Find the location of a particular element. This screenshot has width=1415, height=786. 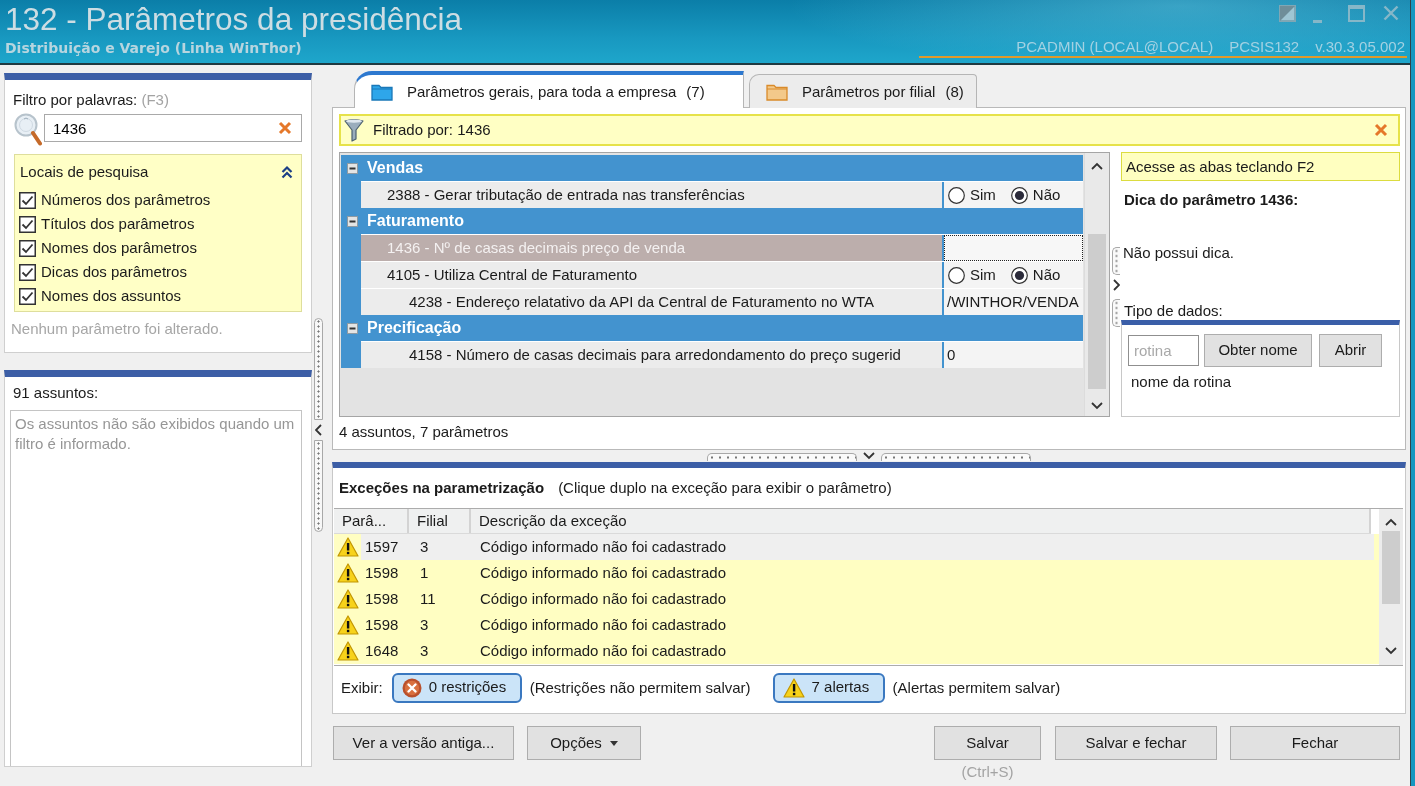

parameter-cell: 4158 - Número de casas decimais para arredondamento do preço sugerid is located at coordinates (651, 355).